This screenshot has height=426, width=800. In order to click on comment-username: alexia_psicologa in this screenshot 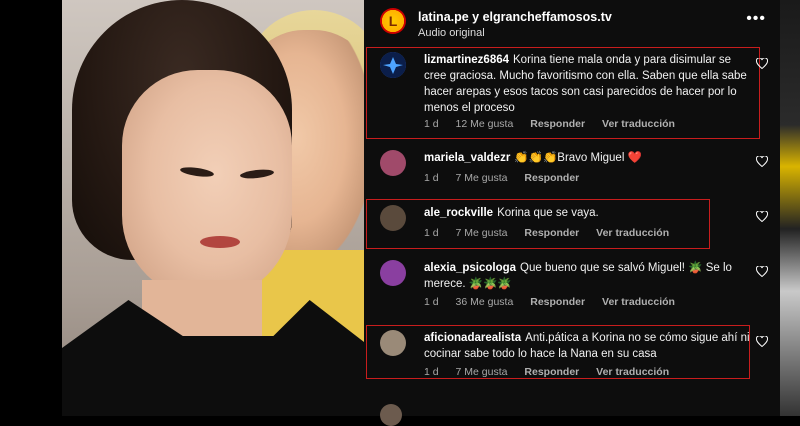, I will do `click(470, 268)`.